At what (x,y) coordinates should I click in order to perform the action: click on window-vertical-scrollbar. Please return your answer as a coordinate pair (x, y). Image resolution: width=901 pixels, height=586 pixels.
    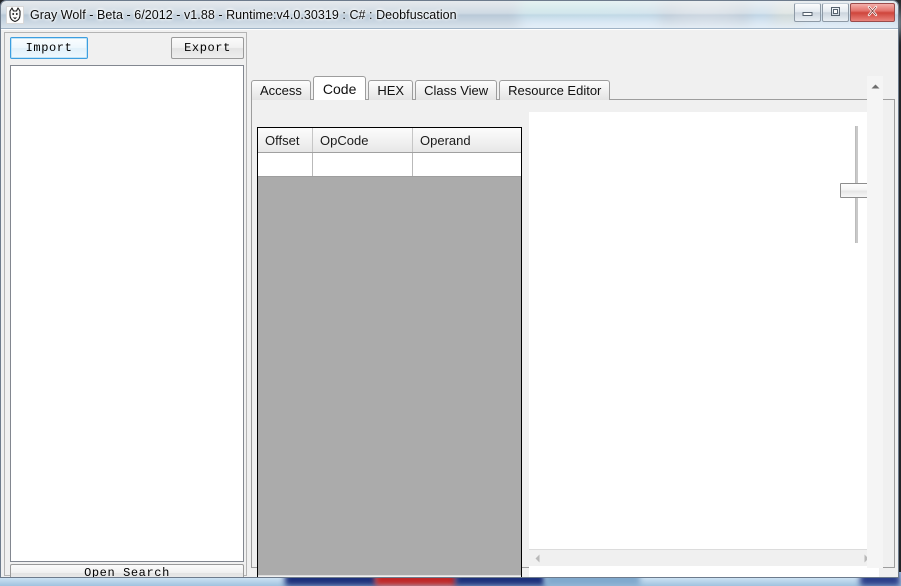
    Looking at the image, I should click on (875, 322).